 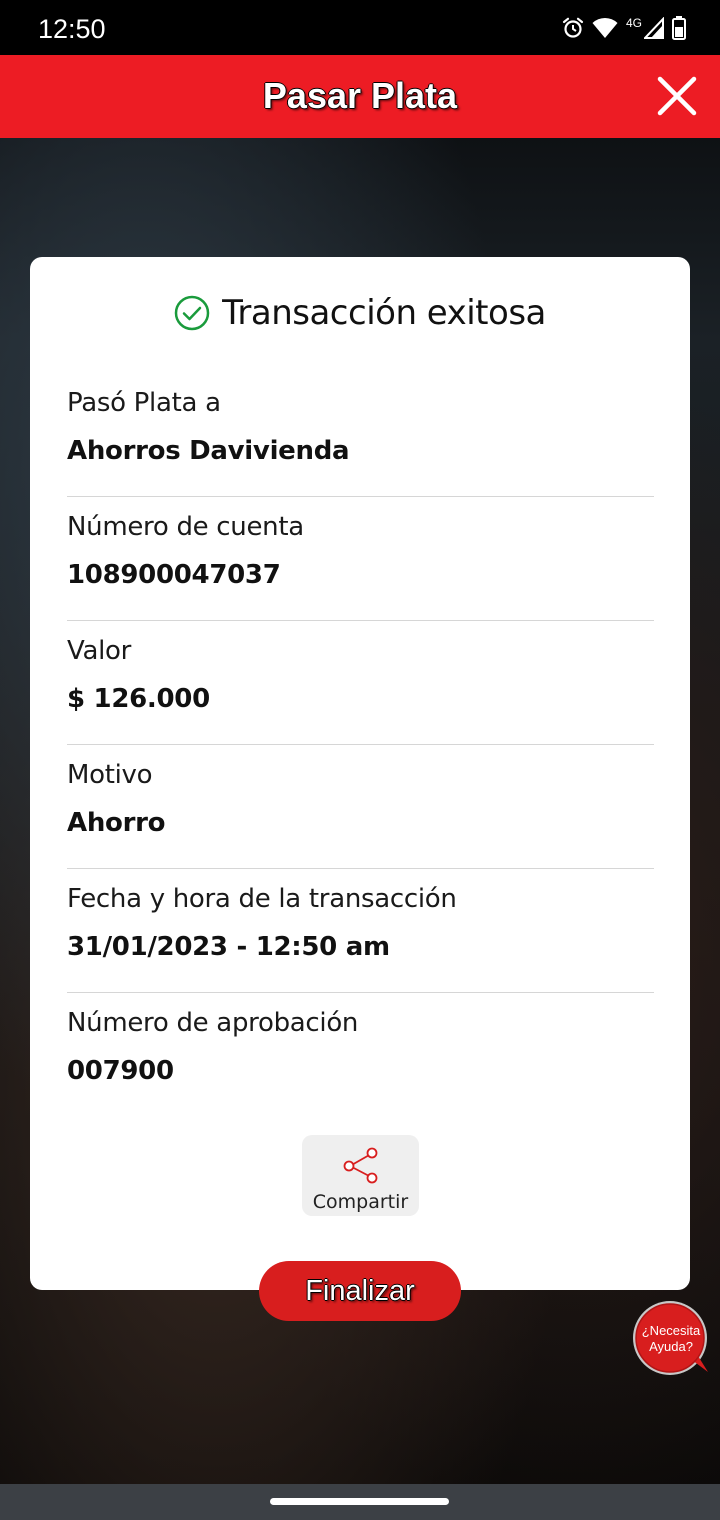 I want to click on detail-value: 108900047037, so click(x=174, y=575).